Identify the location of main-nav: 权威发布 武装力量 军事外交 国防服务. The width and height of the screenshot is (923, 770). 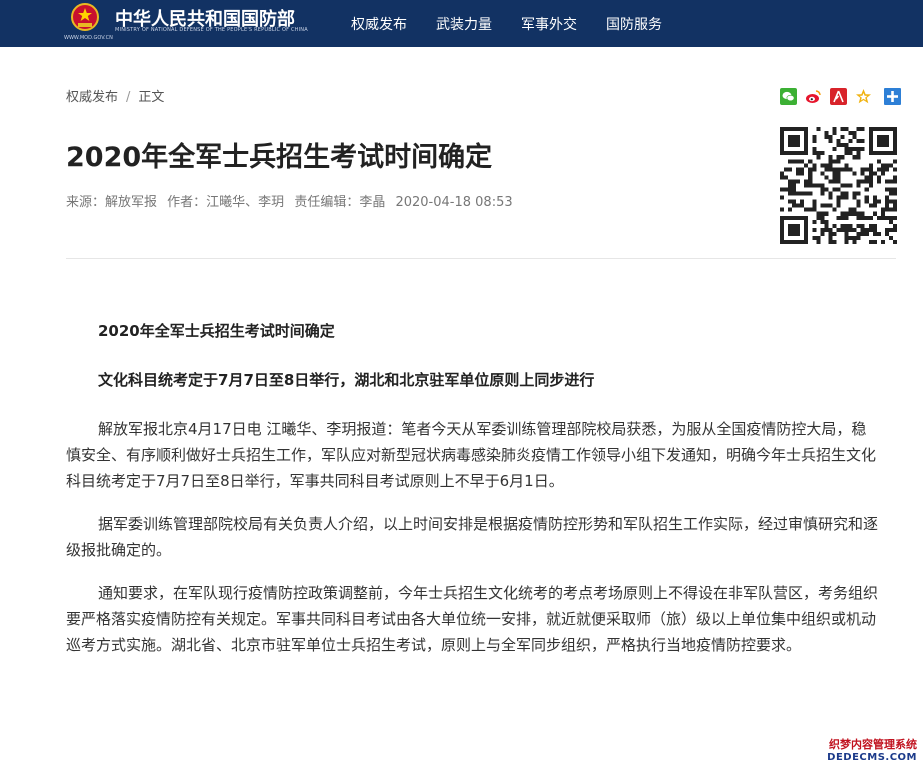
(521, 23).